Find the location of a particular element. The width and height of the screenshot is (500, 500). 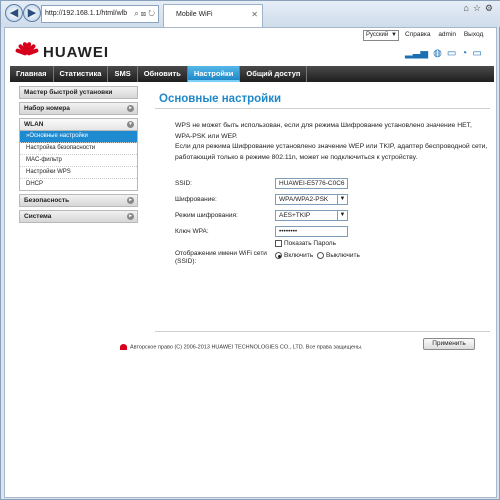

sidebar-item-wps: Настройки WPS is located at coordinates (78, 173).